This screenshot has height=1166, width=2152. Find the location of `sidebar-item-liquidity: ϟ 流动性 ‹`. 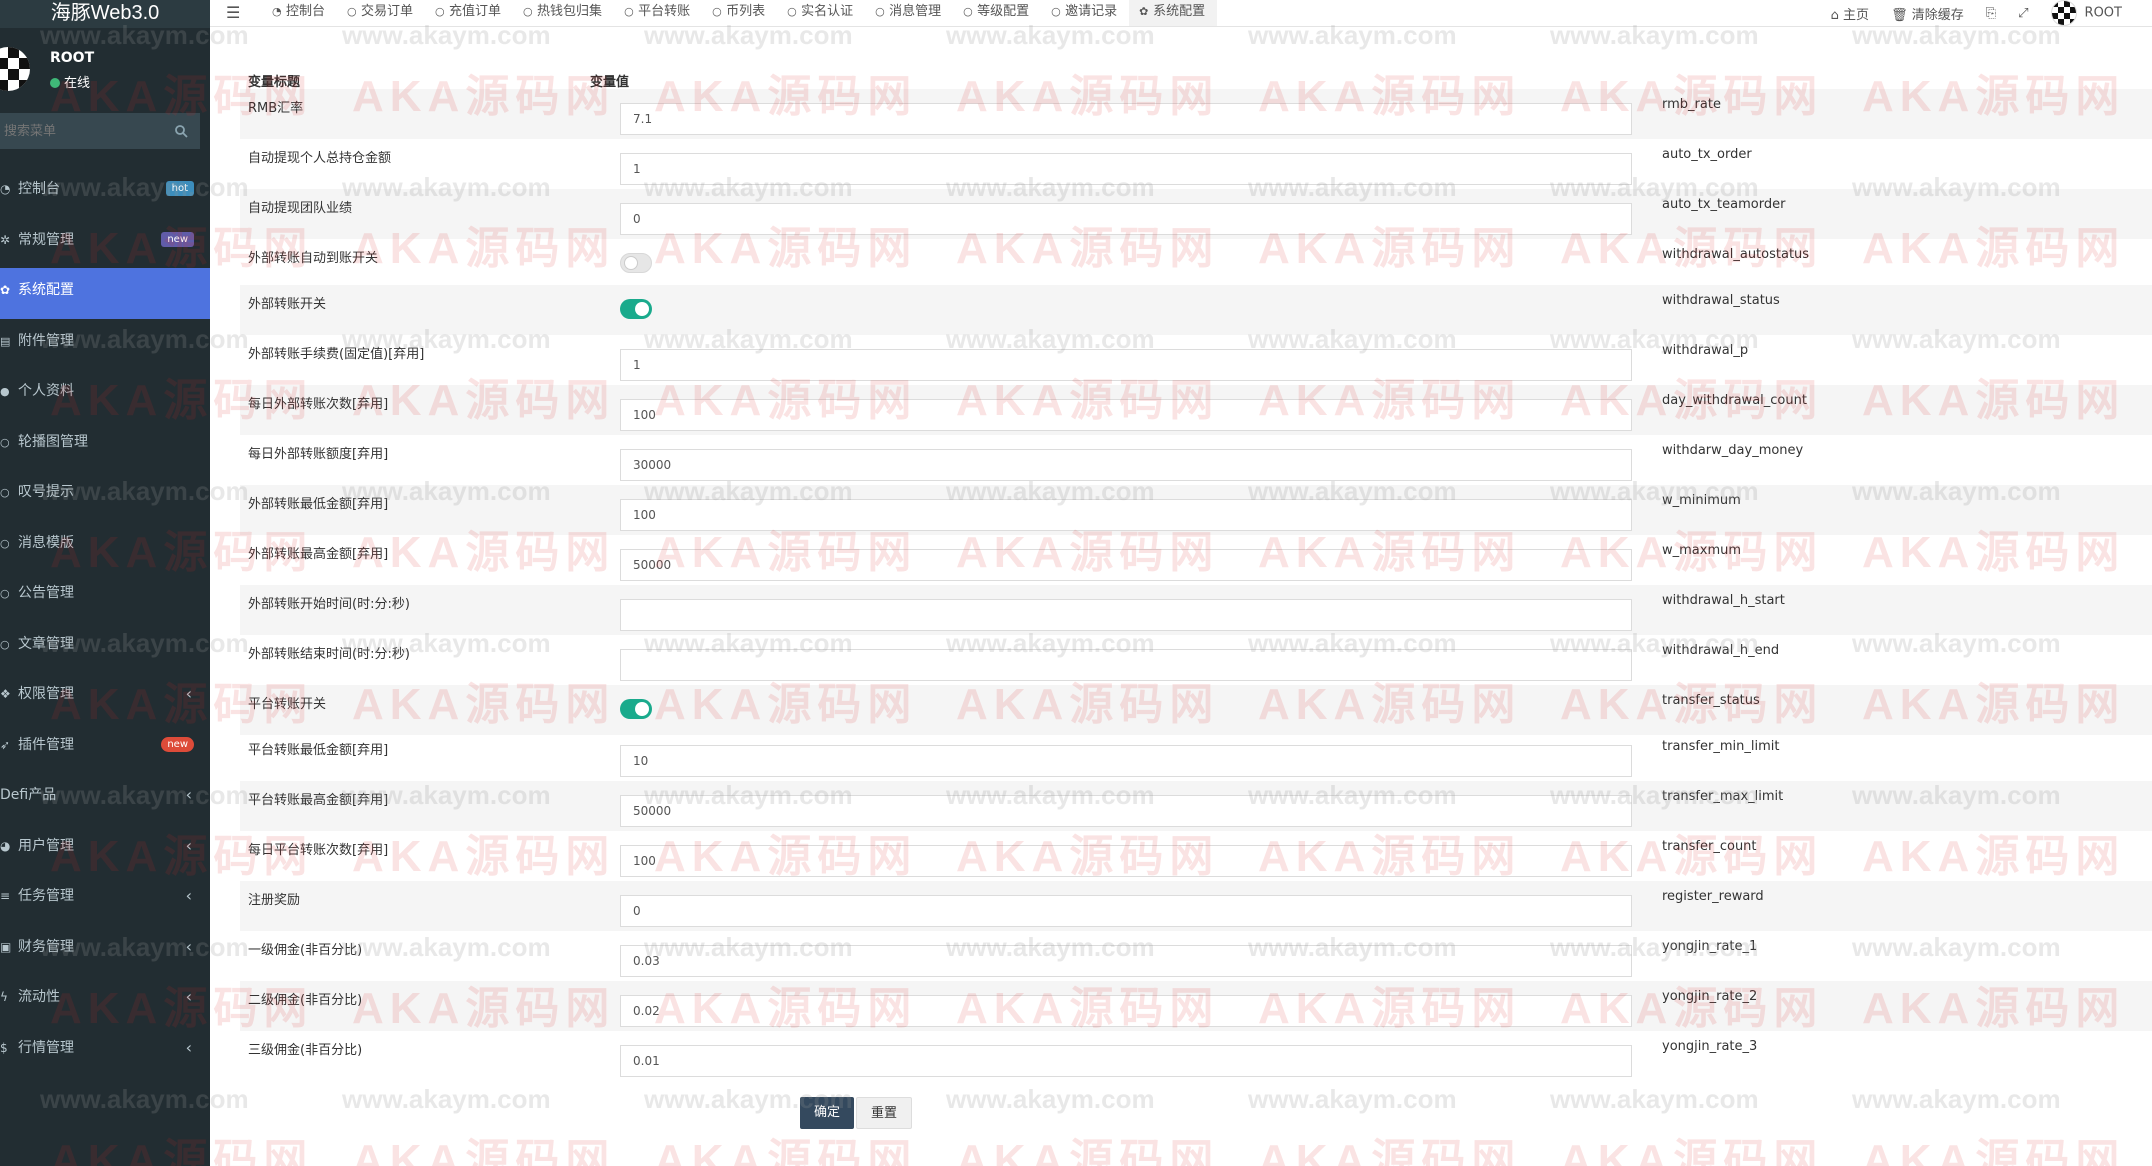

sidebar-item-liquidity: ϟ 流动性 ‹ is located at coordinates (105, 1000).